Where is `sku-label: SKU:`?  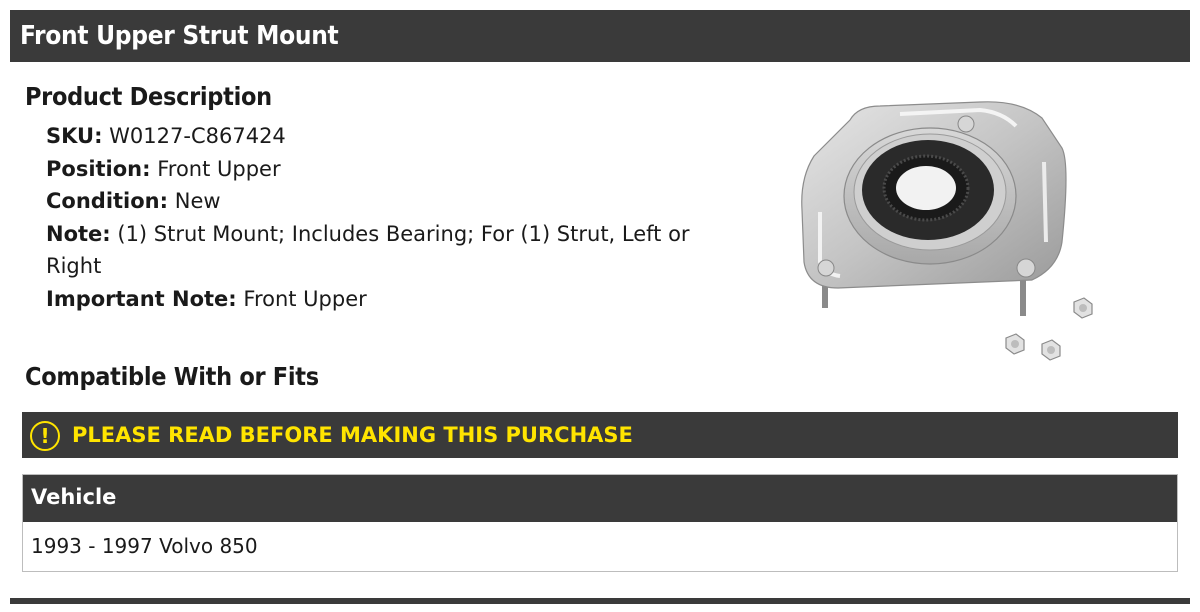
sku-label: SKU: is located at coordinates (74, 136).